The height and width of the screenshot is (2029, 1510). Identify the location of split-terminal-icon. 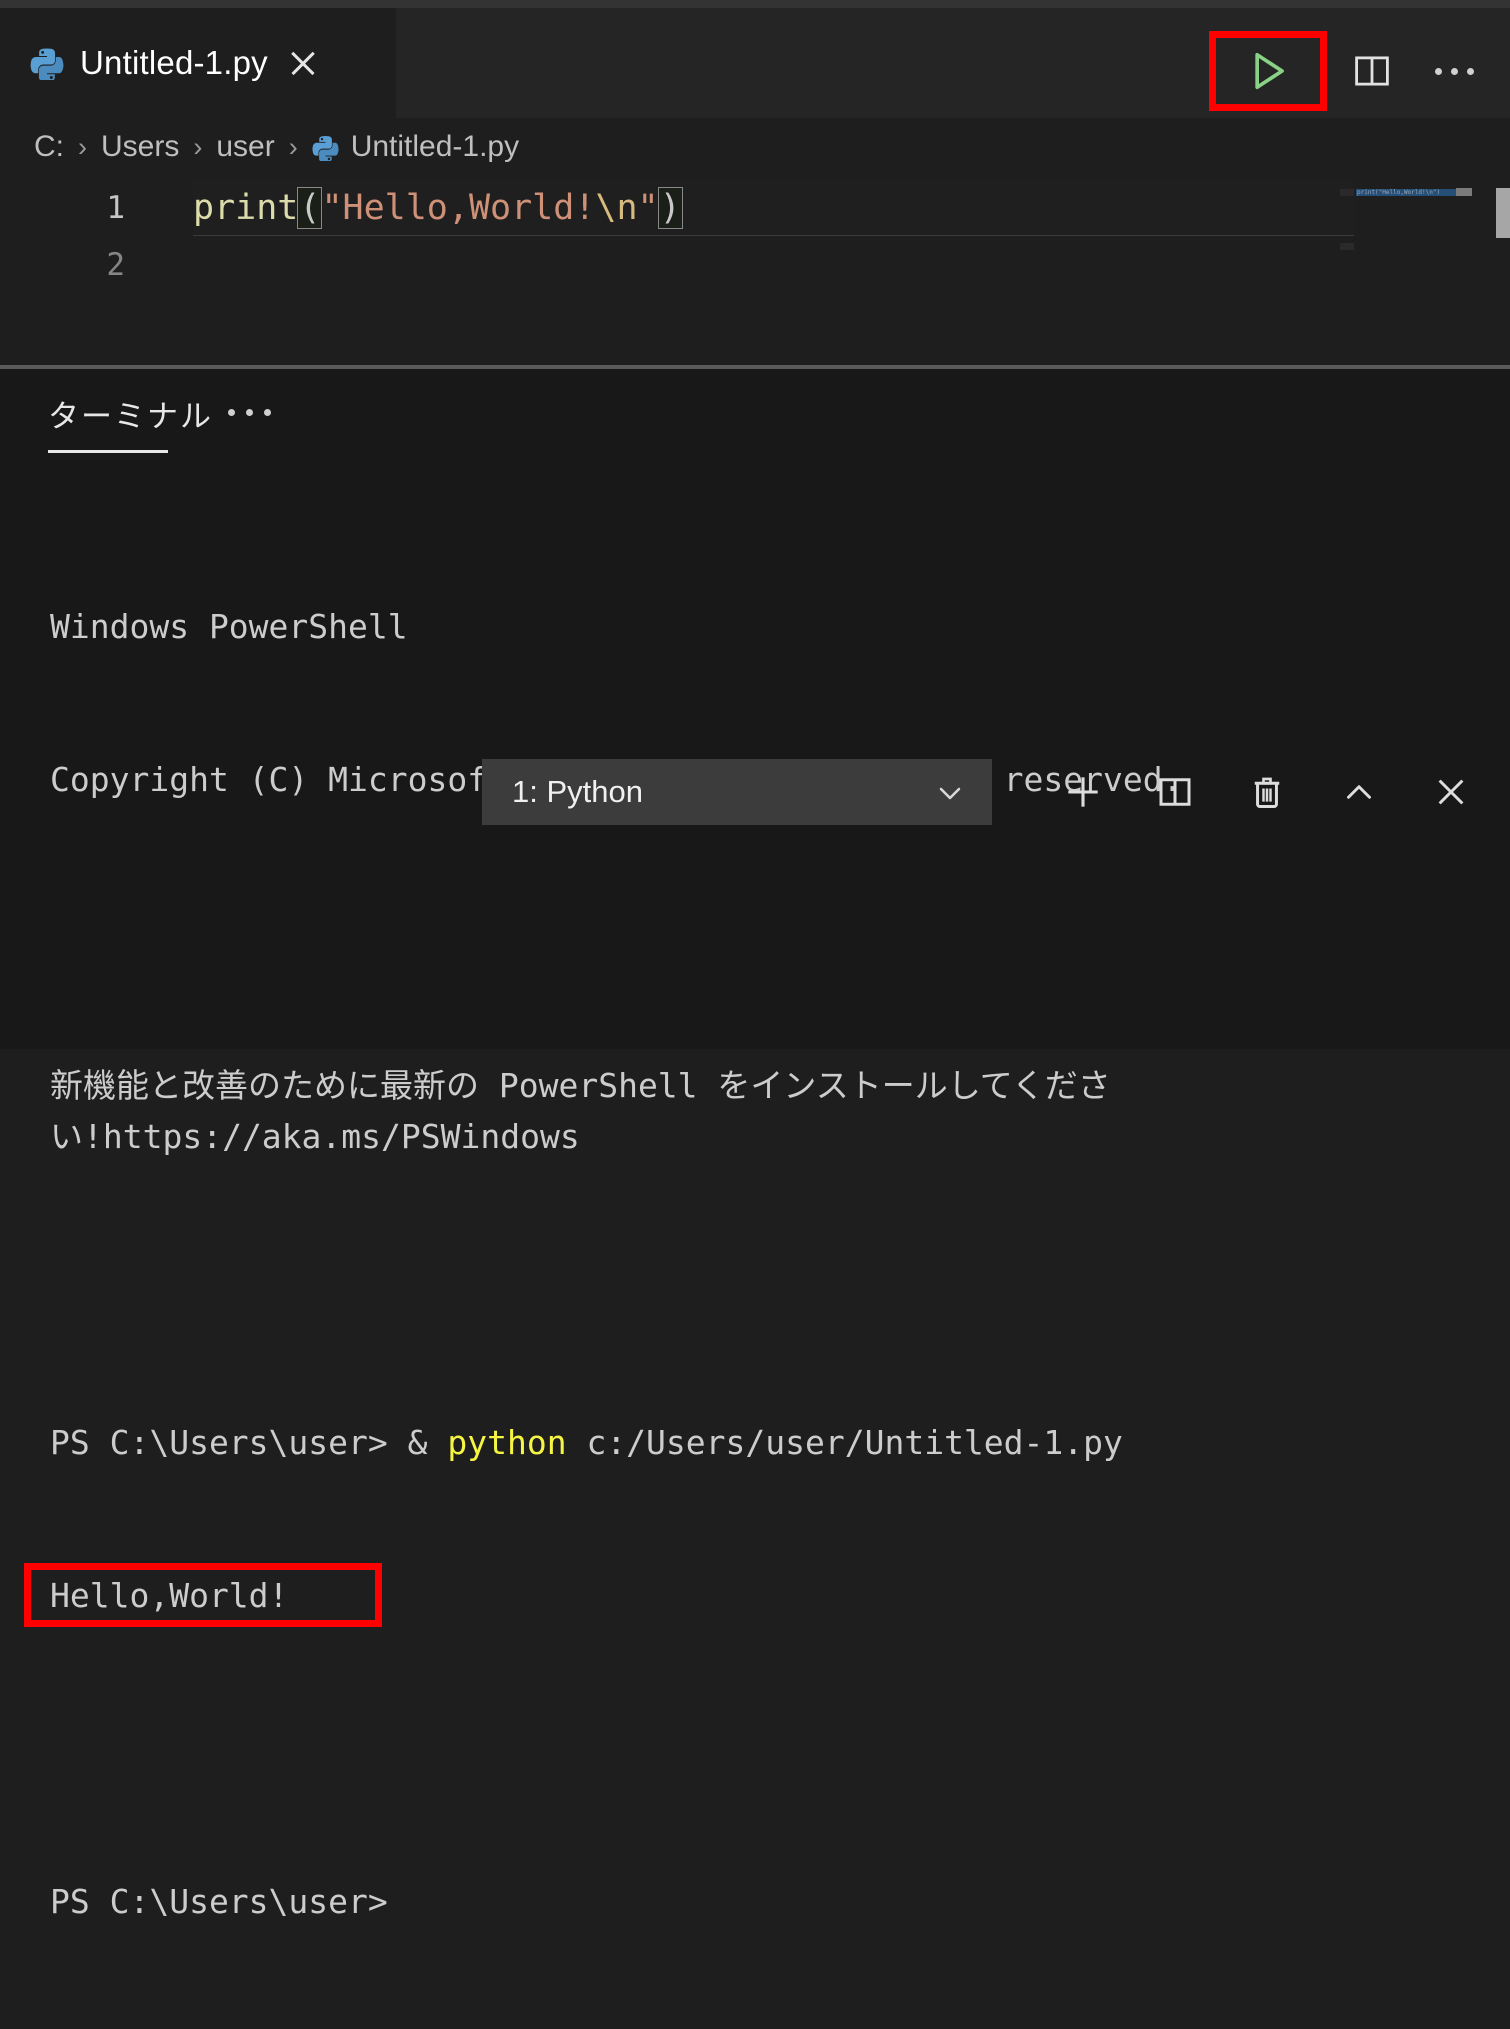
(1175, 792).